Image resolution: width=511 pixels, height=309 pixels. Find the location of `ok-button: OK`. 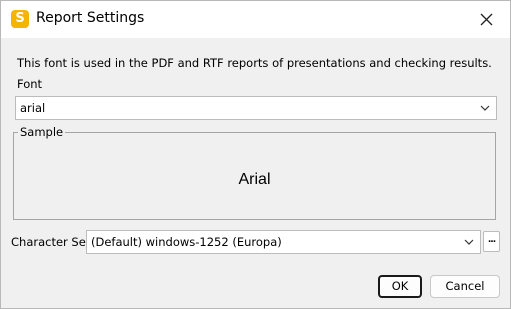

ok-button: OK is located at coordinates (400, 286).